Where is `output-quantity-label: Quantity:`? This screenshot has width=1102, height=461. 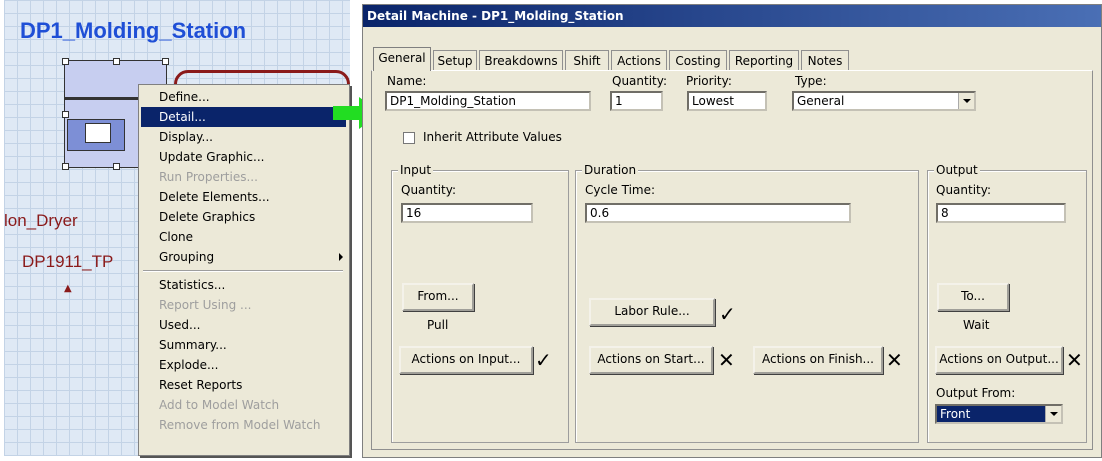 output-quantity-label: Quantity: is located at coordinates (964, 190).